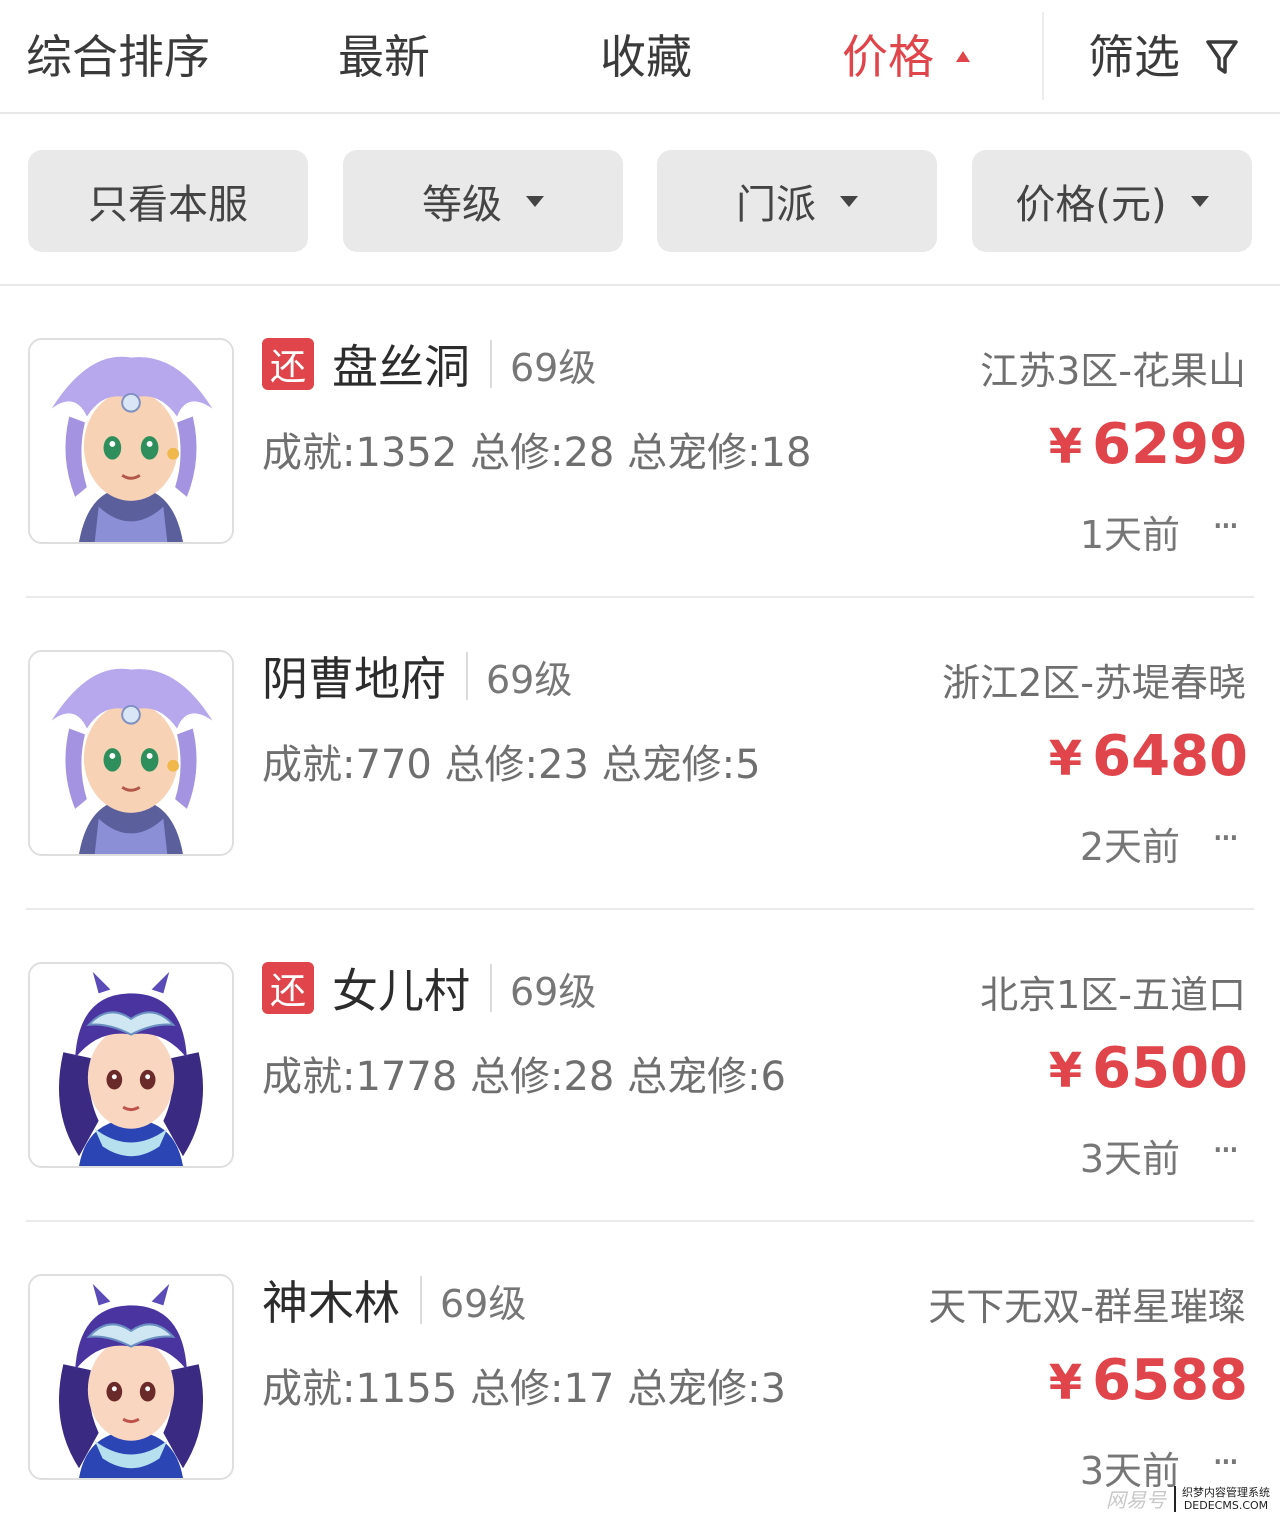  Describe the element at coordinates (1094, 683) in the screenshot. I see `server-name: 浙江2区-苏堤春晓` at that location.